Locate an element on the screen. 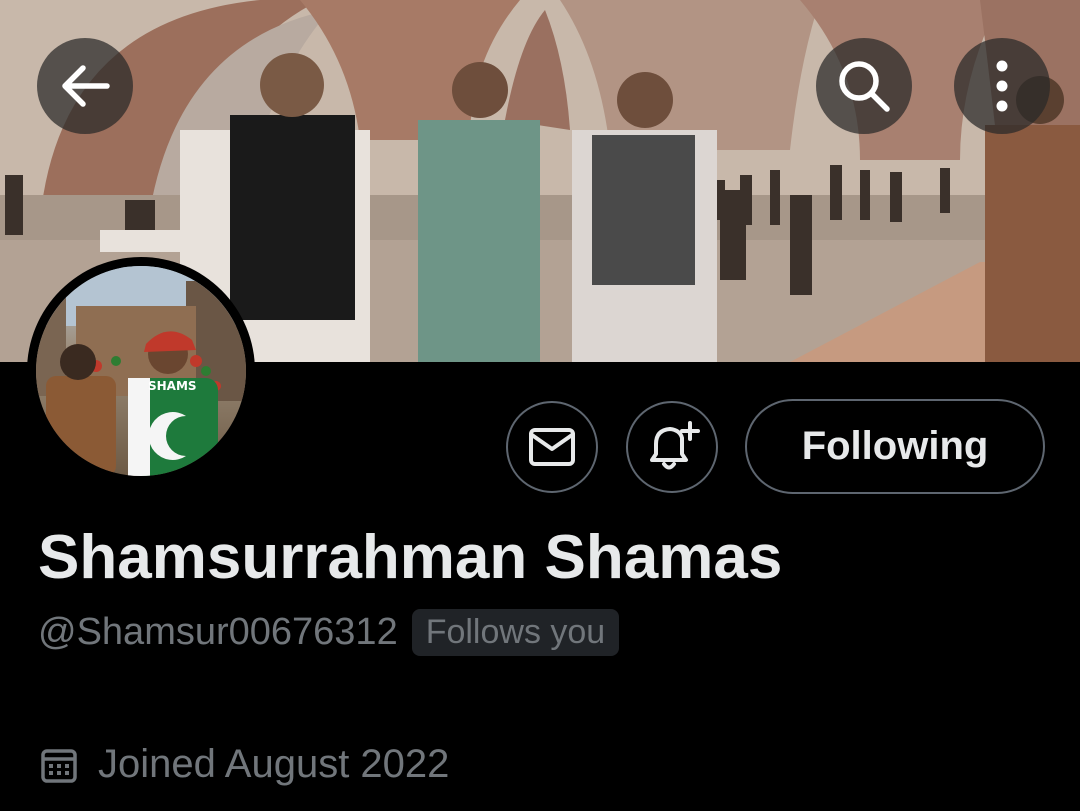 Image resolution: width=1080 pixels, height=811 pixels. avatar-frame: SHAMS is located at coordinates (141, 371).